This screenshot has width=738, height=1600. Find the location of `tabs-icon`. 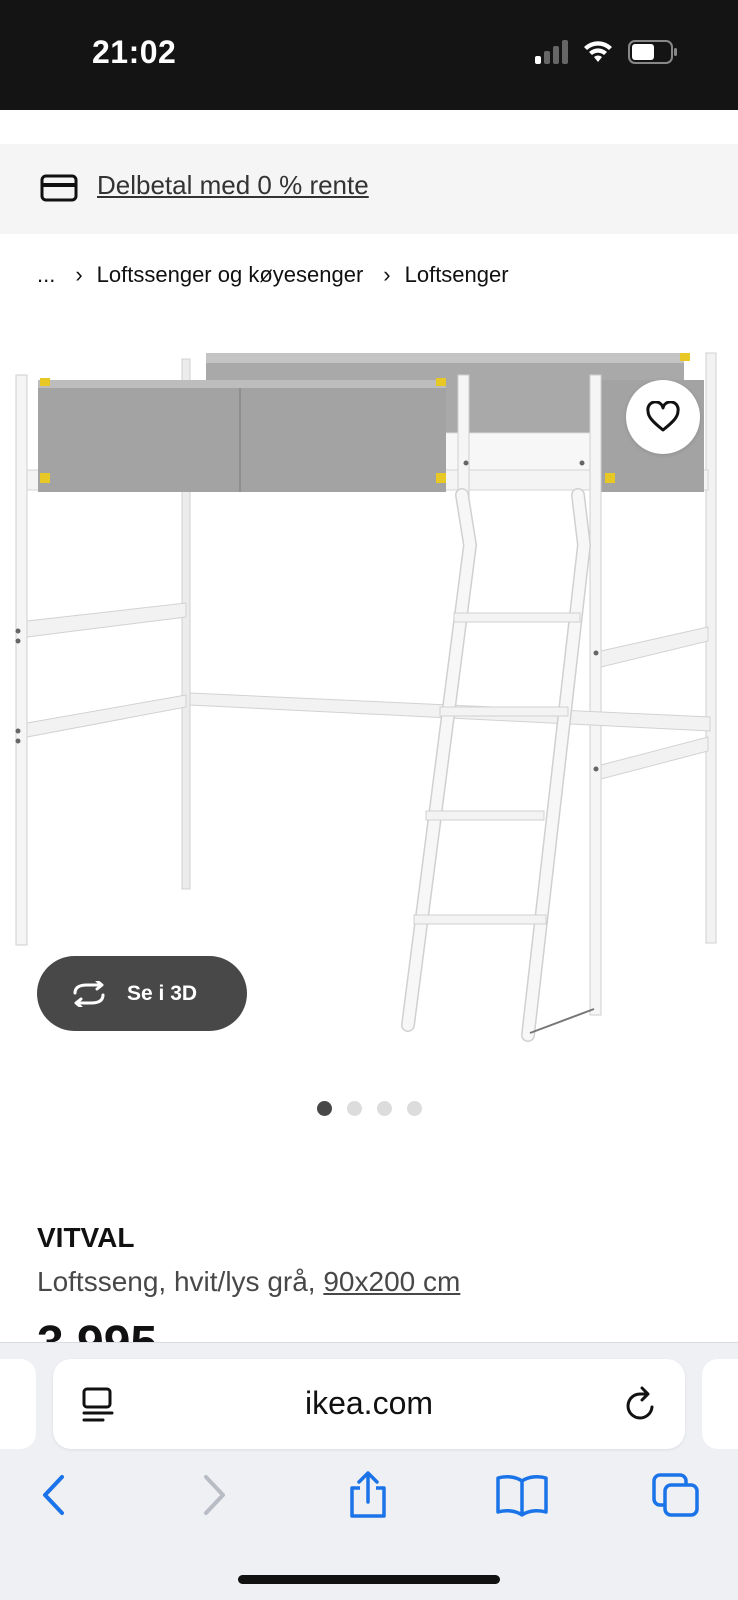

tabs-icon is located at coordinates (675, 1495).